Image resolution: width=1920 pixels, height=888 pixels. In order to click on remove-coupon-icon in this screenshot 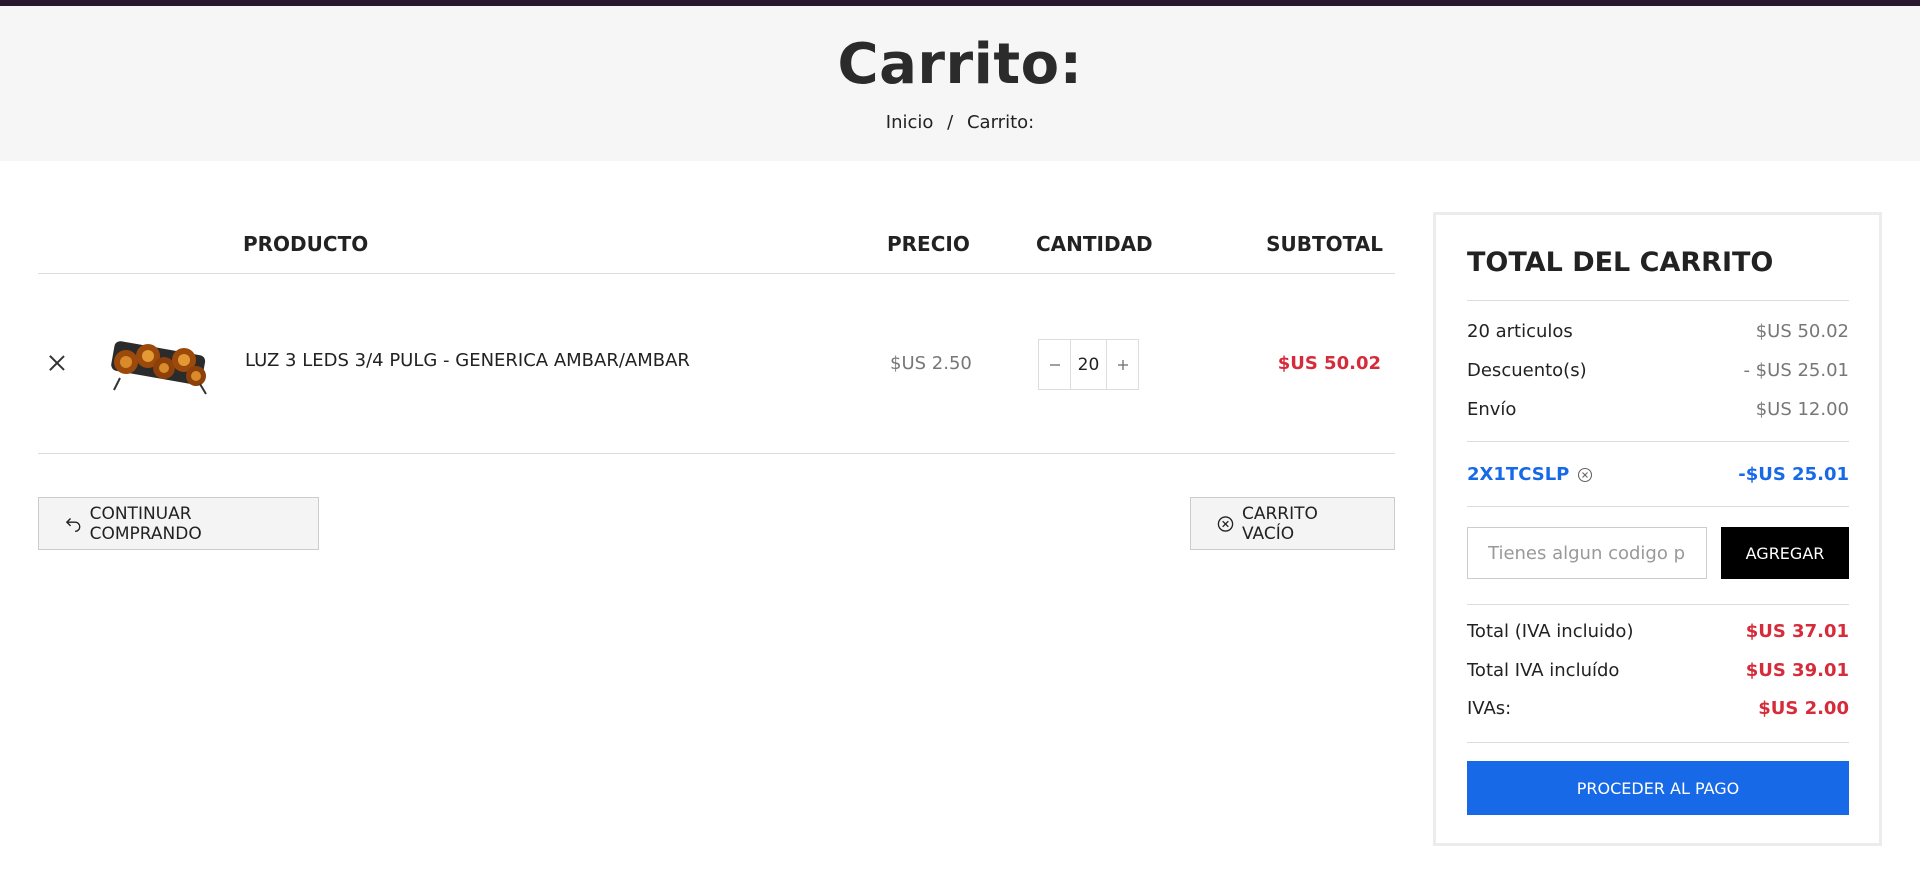, I will do `click(1585, 475)`.